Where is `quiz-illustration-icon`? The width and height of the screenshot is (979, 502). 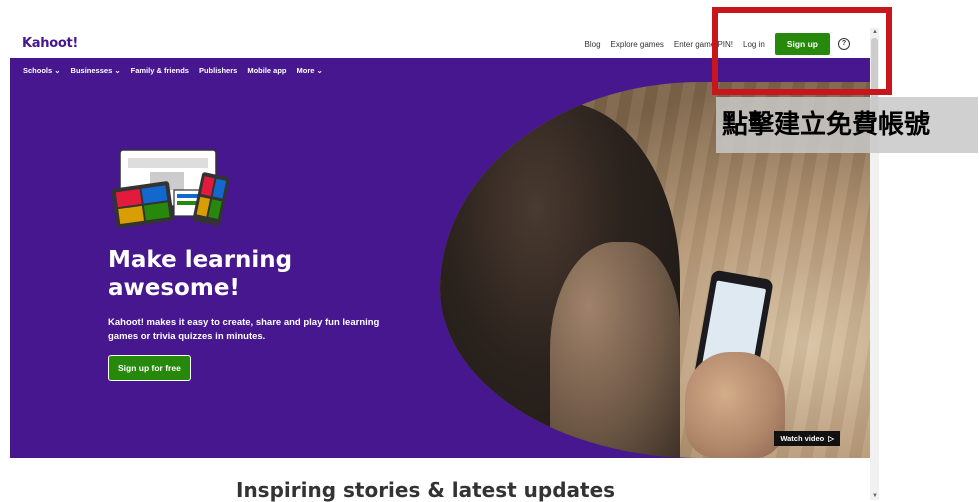 quiz-illustration-icon is located at coordinates (170, 189).